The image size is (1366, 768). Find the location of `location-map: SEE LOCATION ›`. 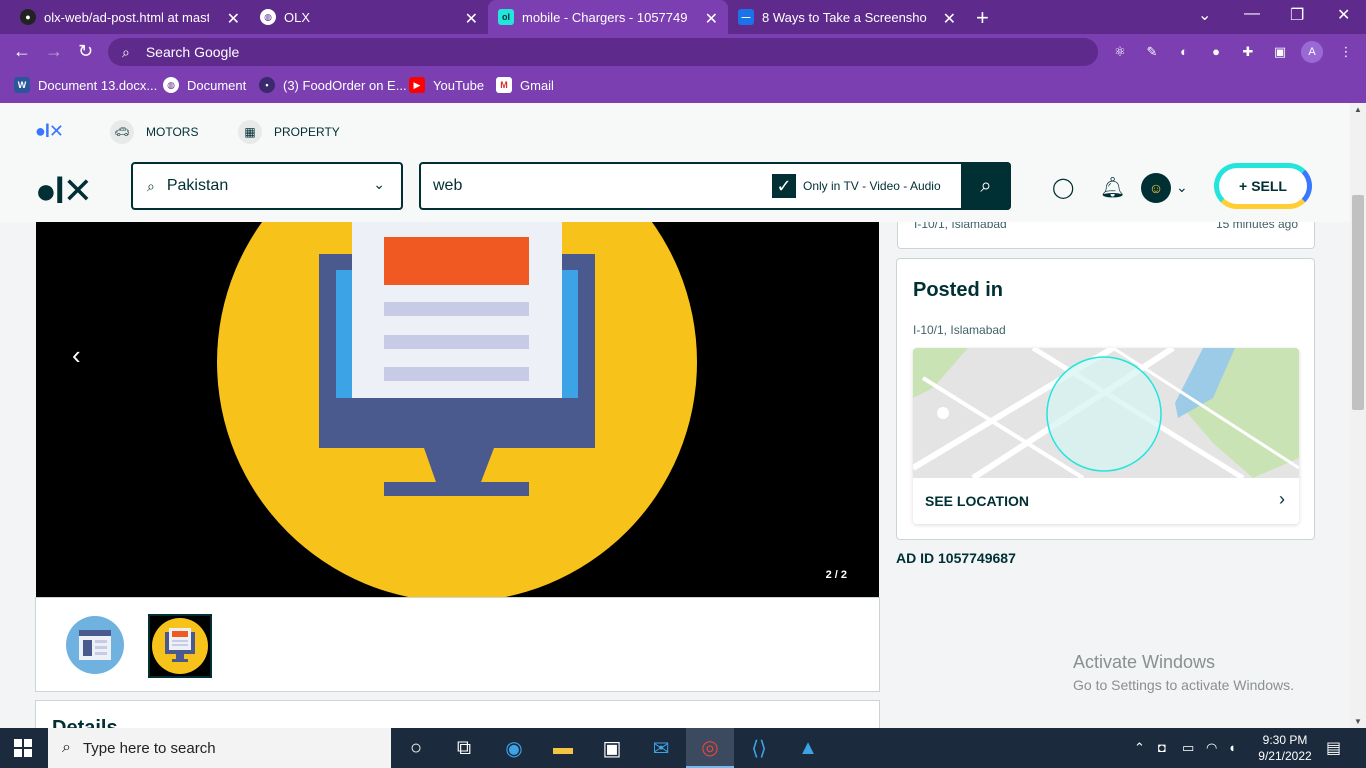

location-map: SEE LOCATION › is located at coordinates (1106, 436).